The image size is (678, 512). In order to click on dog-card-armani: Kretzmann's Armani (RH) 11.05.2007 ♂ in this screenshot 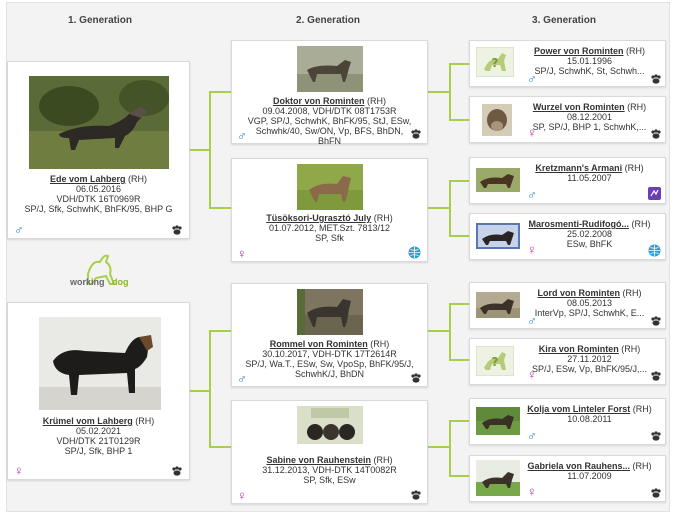, I will do `click(567, 180)`.